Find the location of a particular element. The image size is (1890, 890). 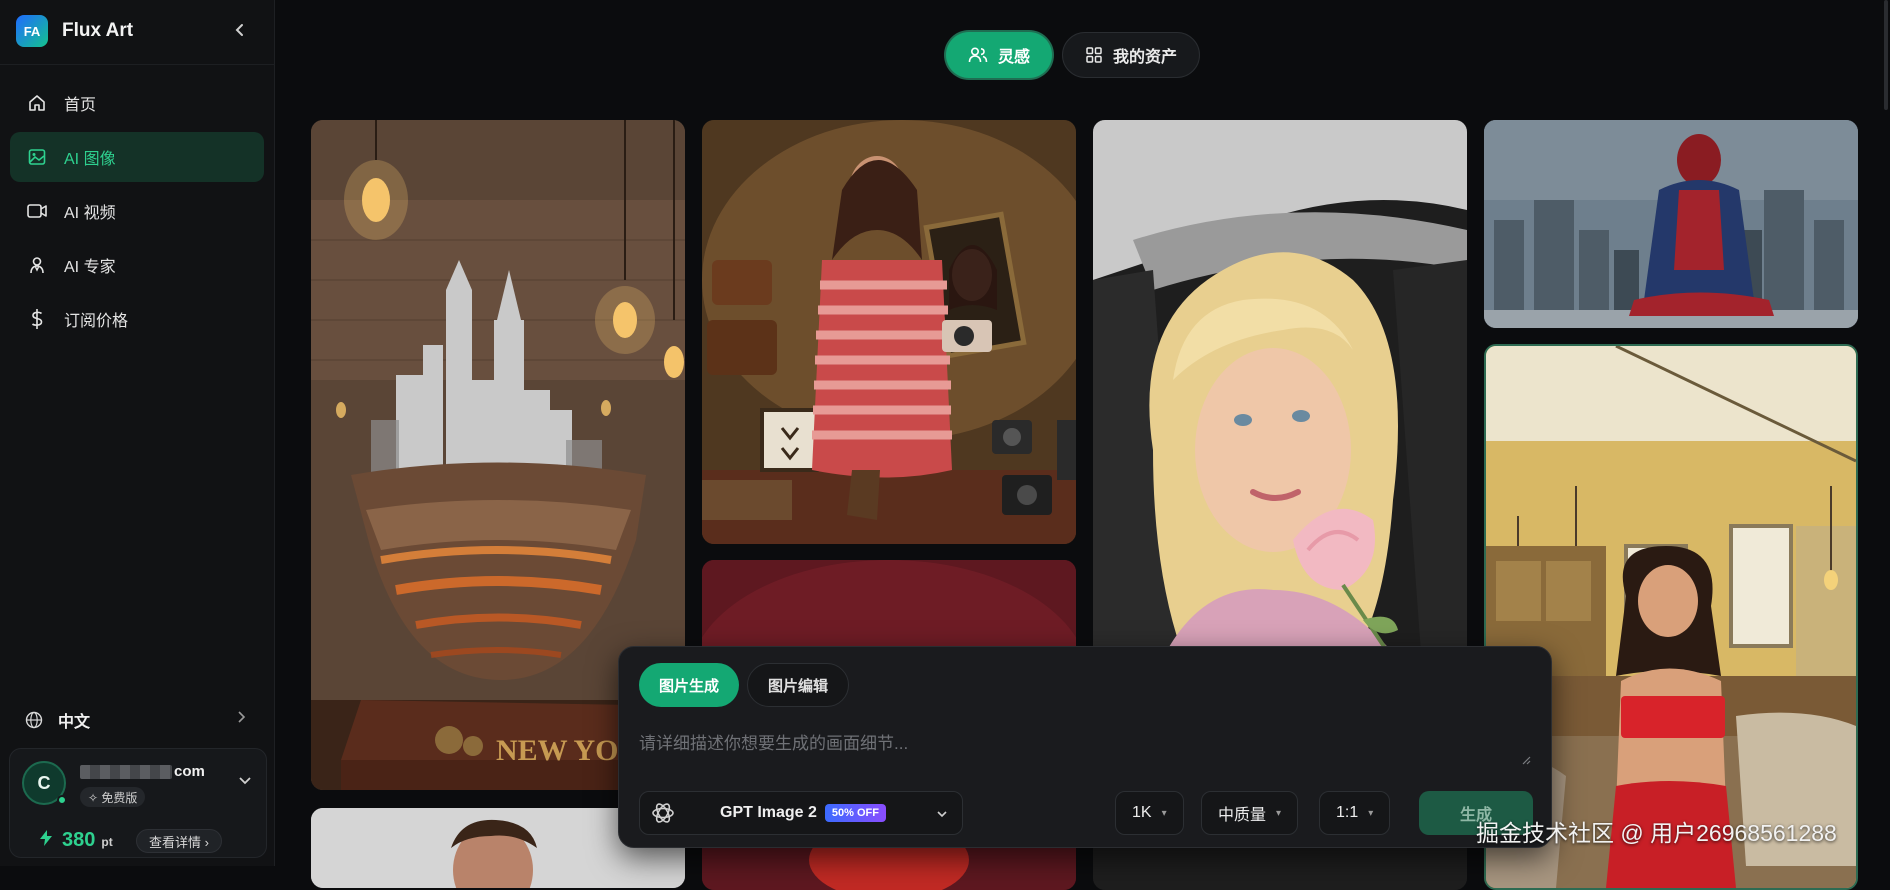

discount-badge: 50% OFF is located at coordinates (855, 813).